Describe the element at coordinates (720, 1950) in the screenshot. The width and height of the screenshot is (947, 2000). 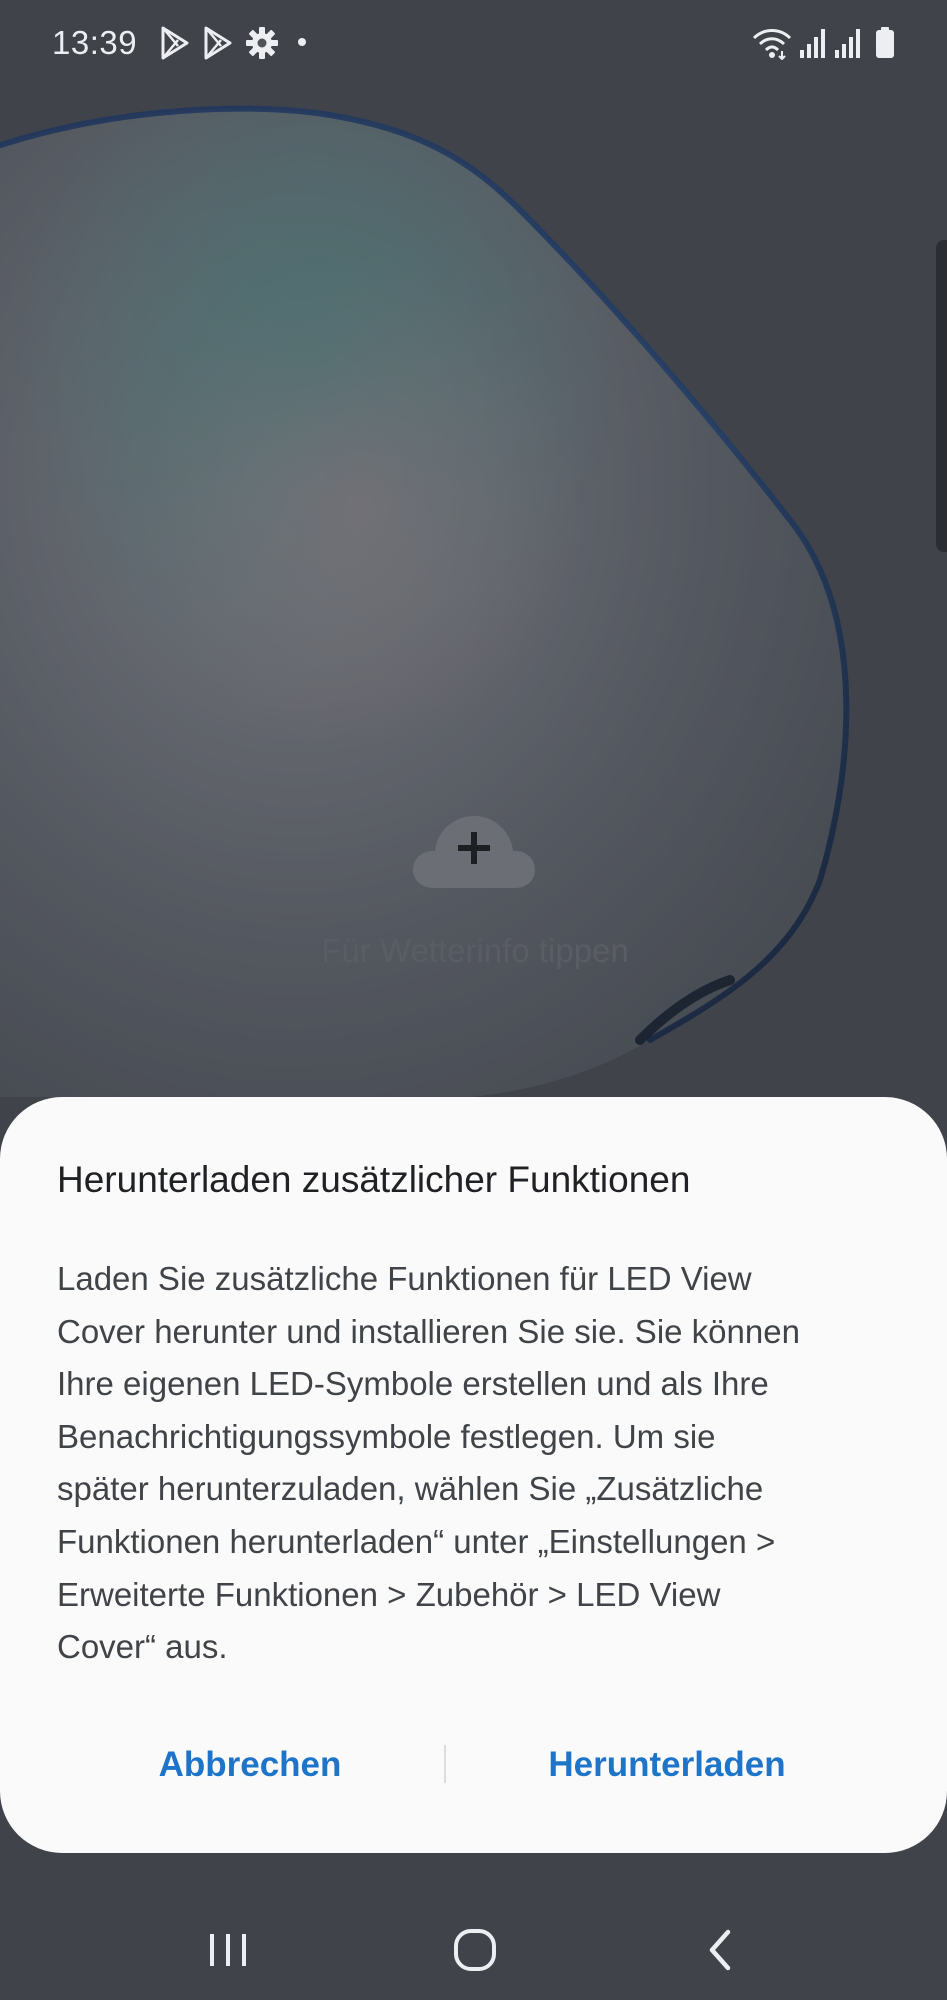
I see `back-icon` at that location.